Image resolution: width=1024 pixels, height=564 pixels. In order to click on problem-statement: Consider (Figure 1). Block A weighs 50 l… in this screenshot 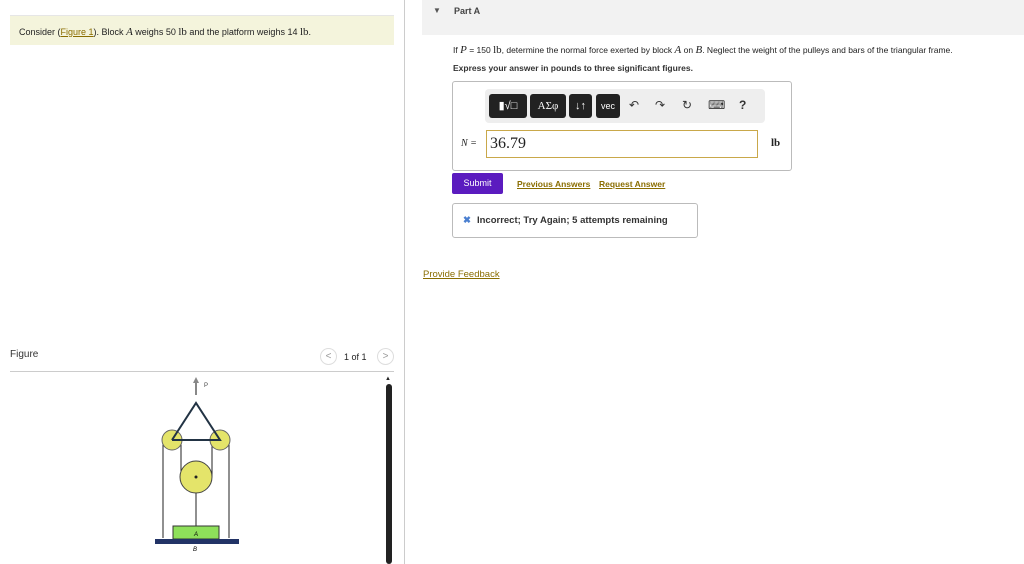, I will do `click(202, 30)`.